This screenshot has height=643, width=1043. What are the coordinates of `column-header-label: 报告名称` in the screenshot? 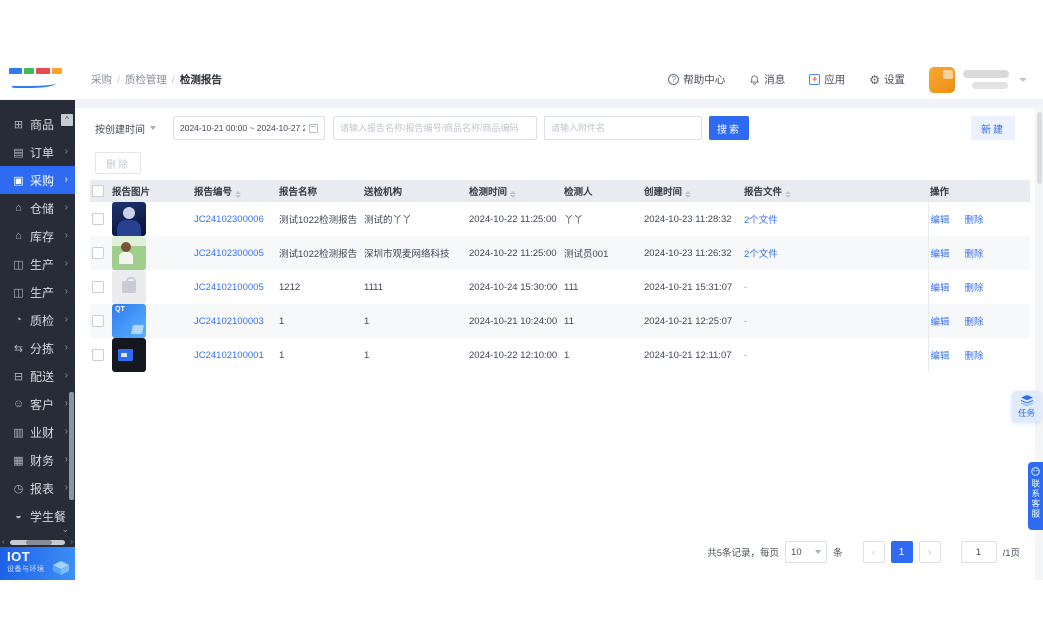 It's located at (298, 192).